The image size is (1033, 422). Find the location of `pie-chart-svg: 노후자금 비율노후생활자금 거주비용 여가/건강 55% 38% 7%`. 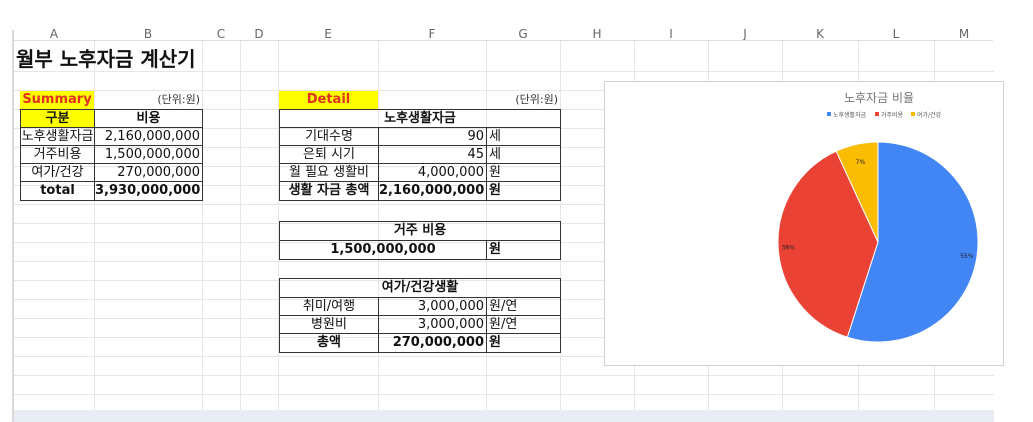

pie-chart-svg: 노후자금 비율노후생활자금 거주비용 여가/건강 55% 38% 7% is located at coordinates (878, 217).